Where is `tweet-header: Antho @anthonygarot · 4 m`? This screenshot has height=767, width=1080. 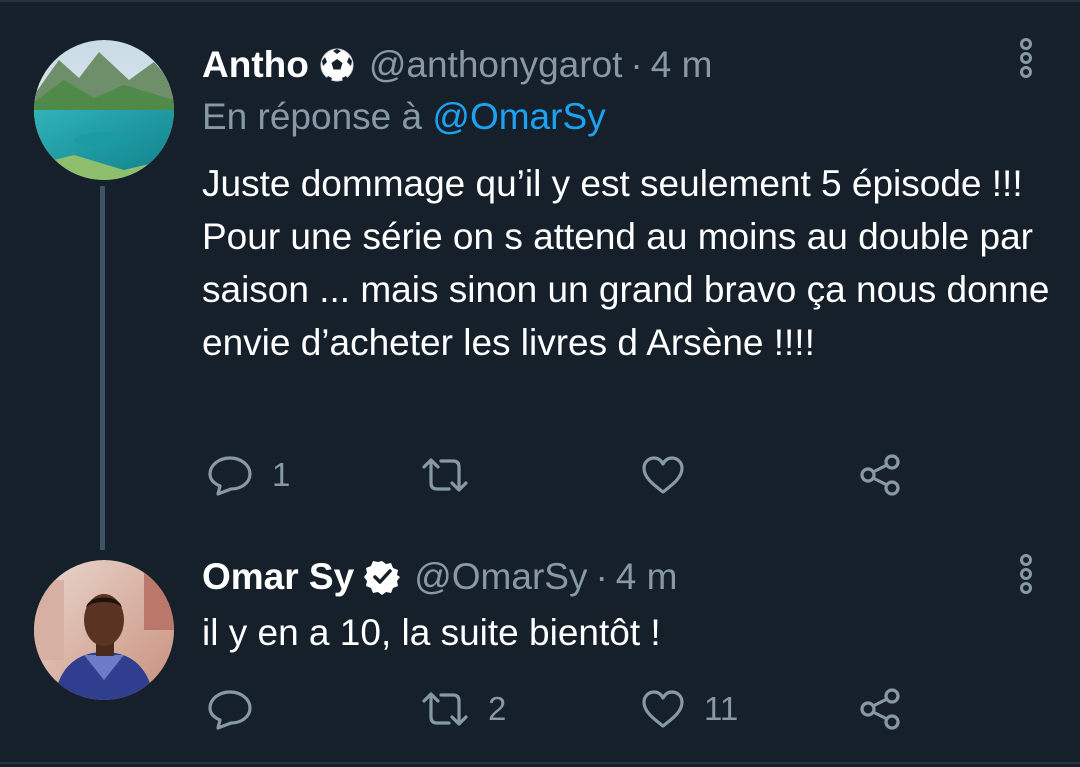 tweet-header: Antho @anthonygarot · 4 m is located at coordinates (457, 65).